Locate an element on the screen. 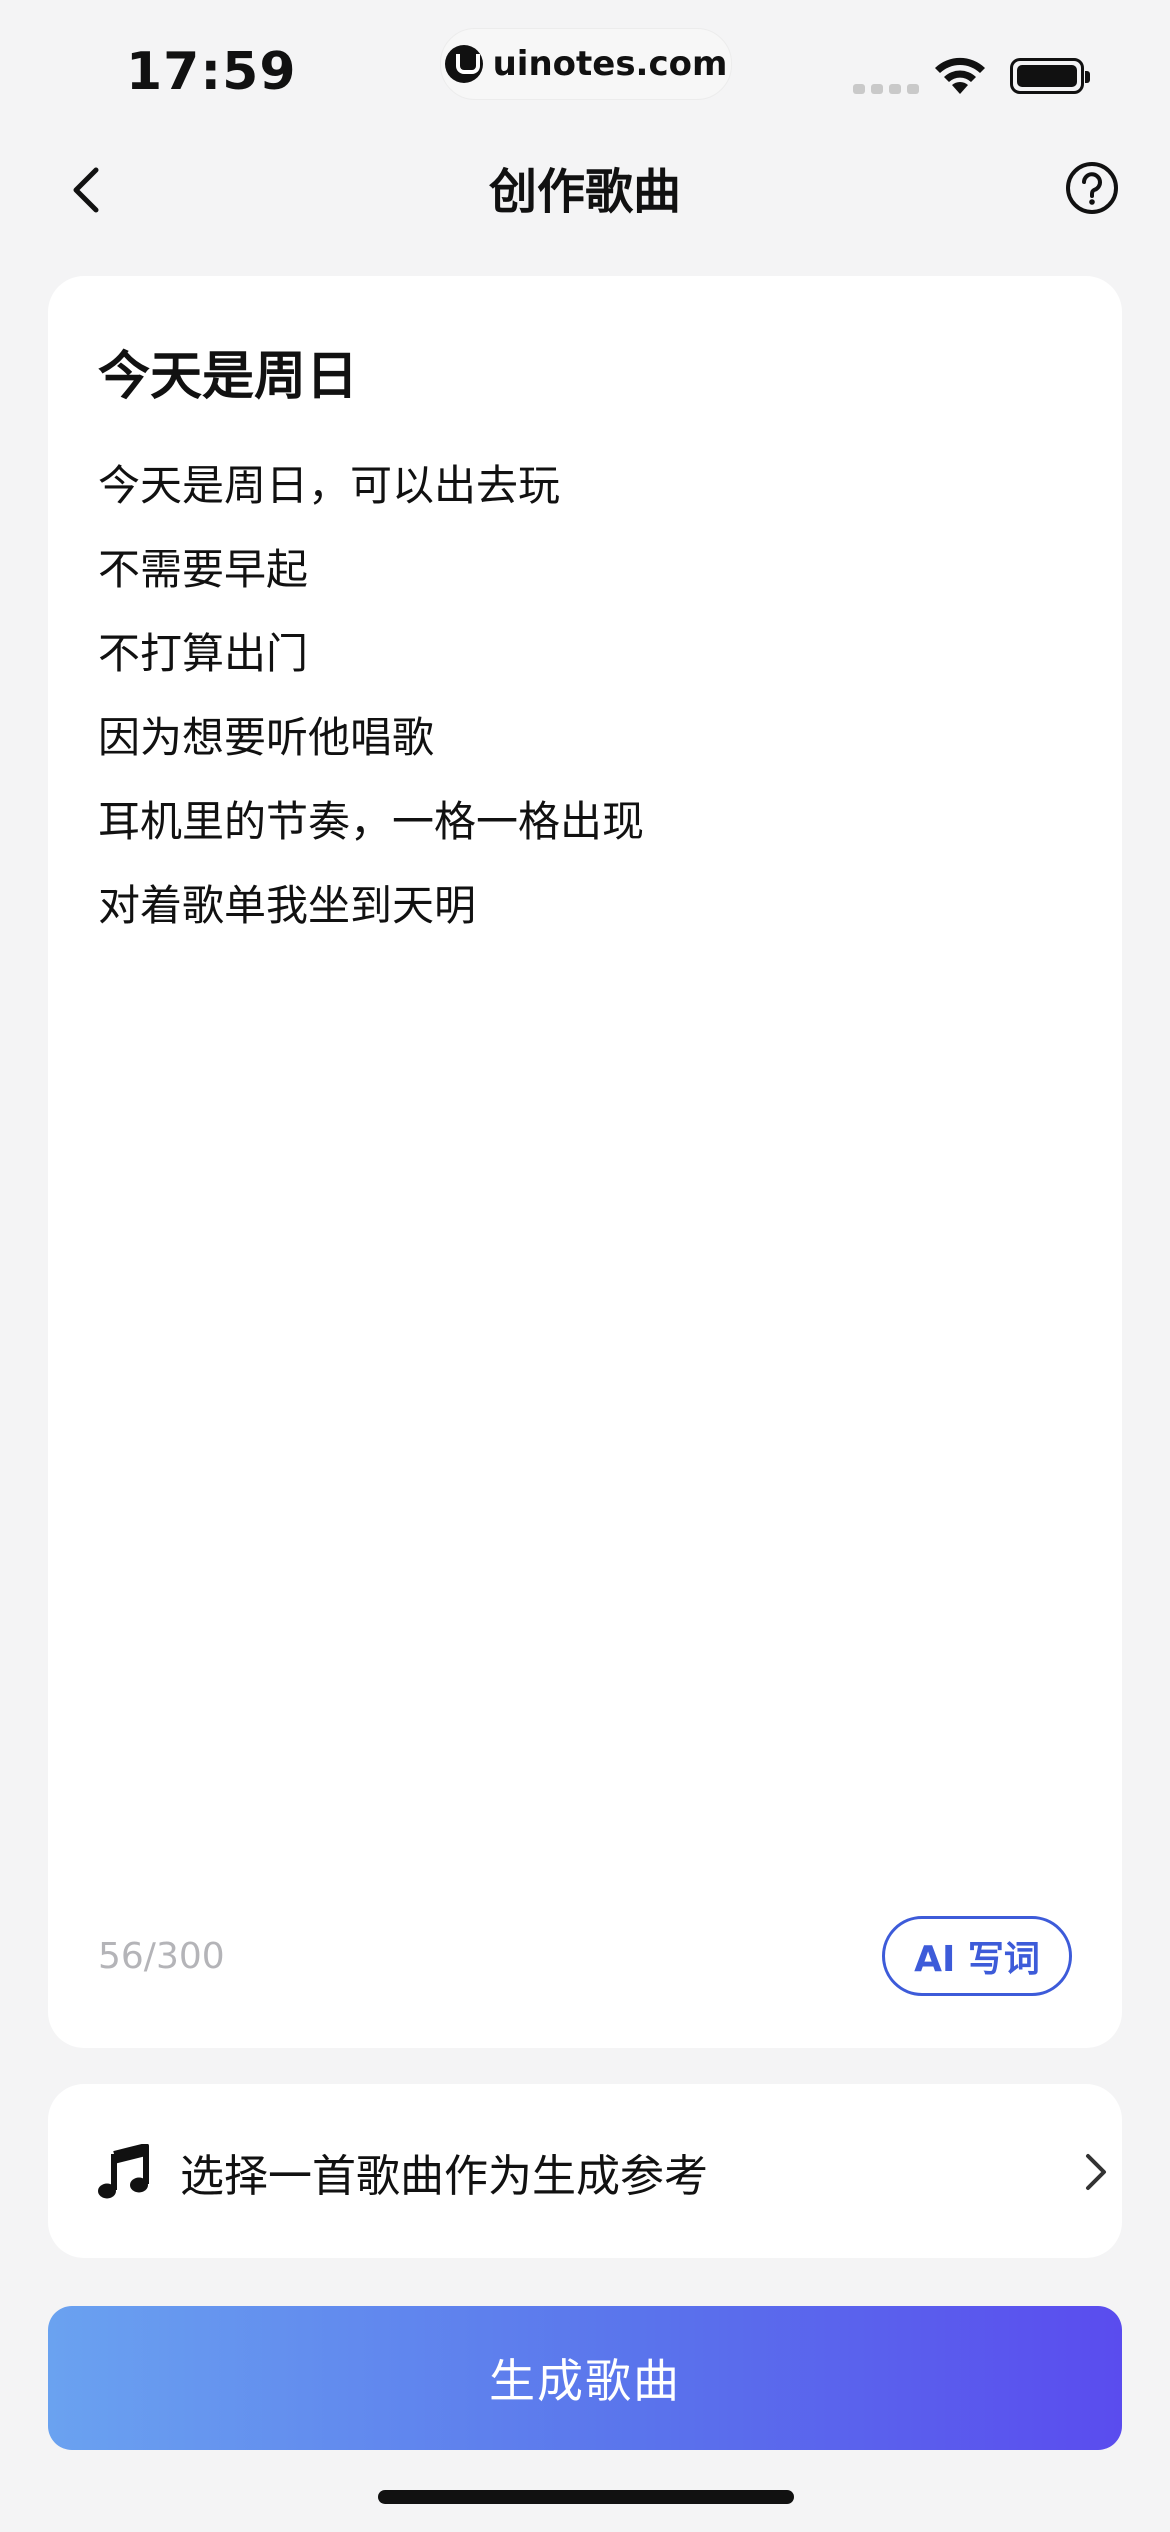 Image resolution: width=1170 pixels, height=2532 pixels. nav-bar: 创作歌曲 is located at coordinates (585, 190).